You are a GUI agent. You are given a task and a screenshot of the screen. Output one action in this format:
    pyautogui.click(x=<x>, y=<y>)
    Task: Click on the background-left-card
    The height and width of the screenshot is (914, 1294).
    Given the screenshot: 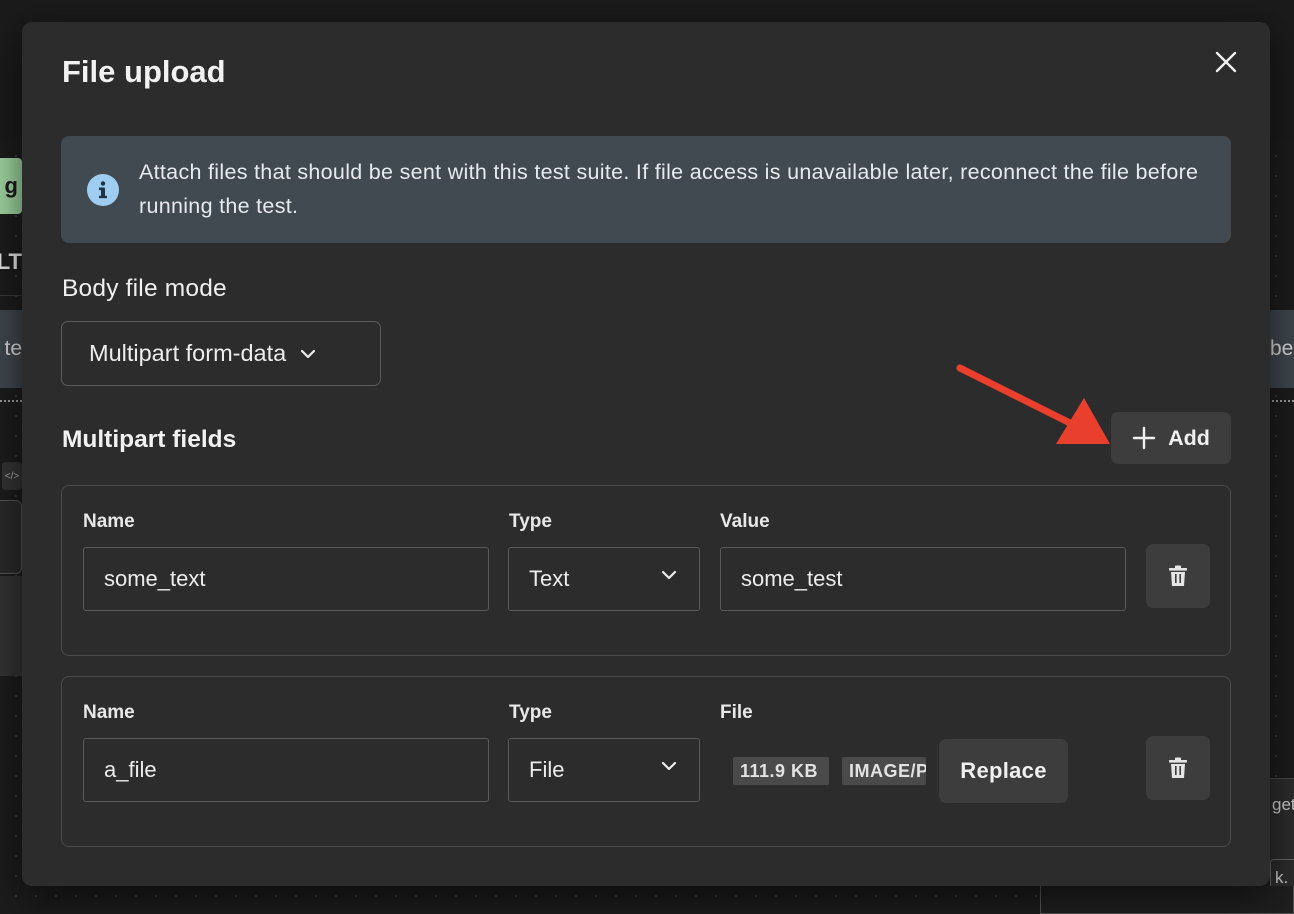 What is the action you would take?
    pyautogui.click(x=11, y=537)
    